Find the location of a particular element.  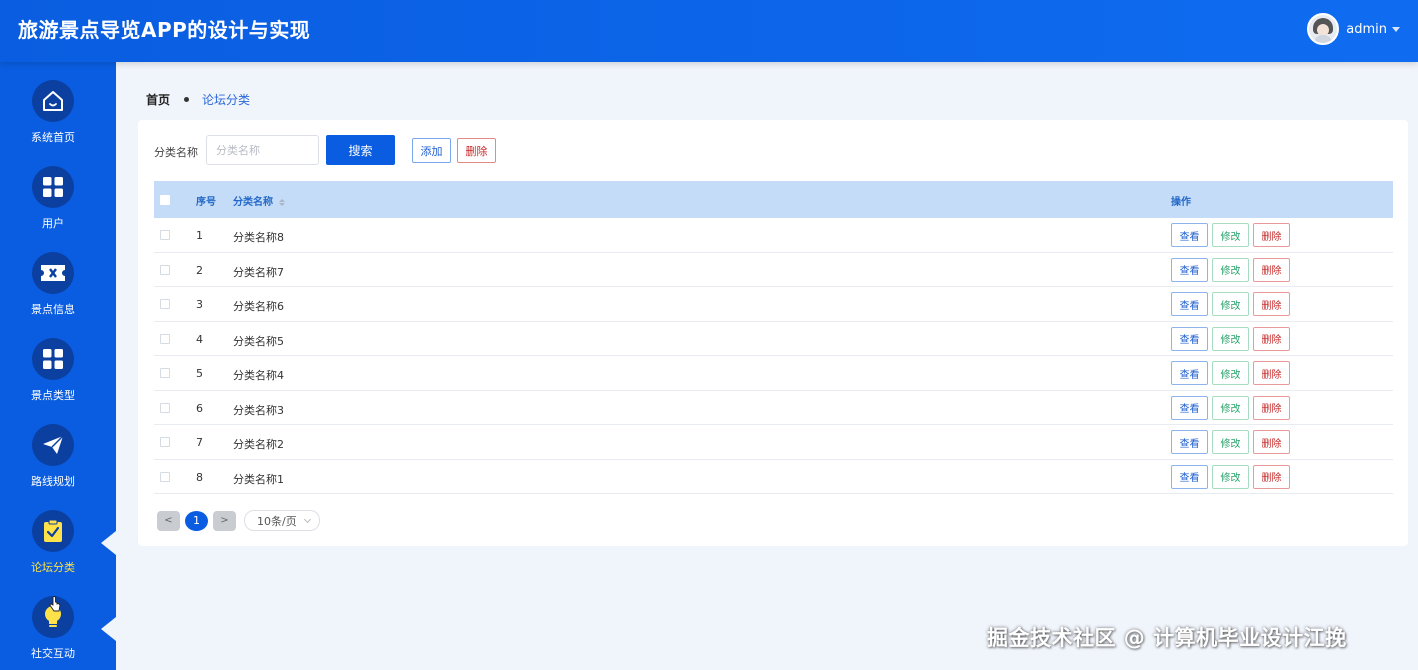

header-name-label: 分类名称 is located at coordinates (253, 202).